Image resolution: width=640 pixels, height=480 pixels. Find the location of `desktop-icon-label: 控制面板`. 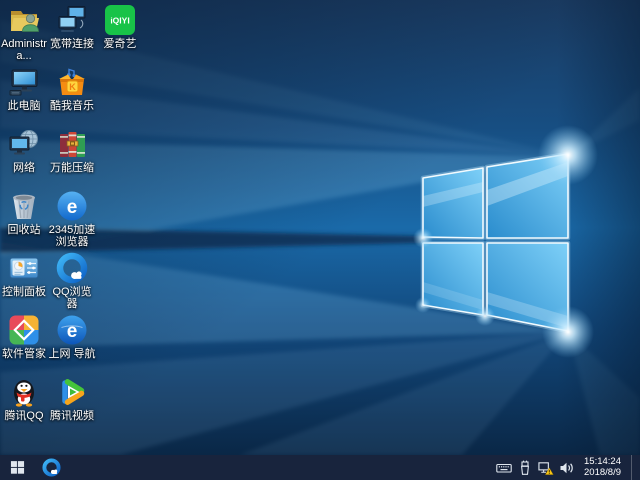

desktop-icon-label: 控制面板 is located at coordinates (24, 292).